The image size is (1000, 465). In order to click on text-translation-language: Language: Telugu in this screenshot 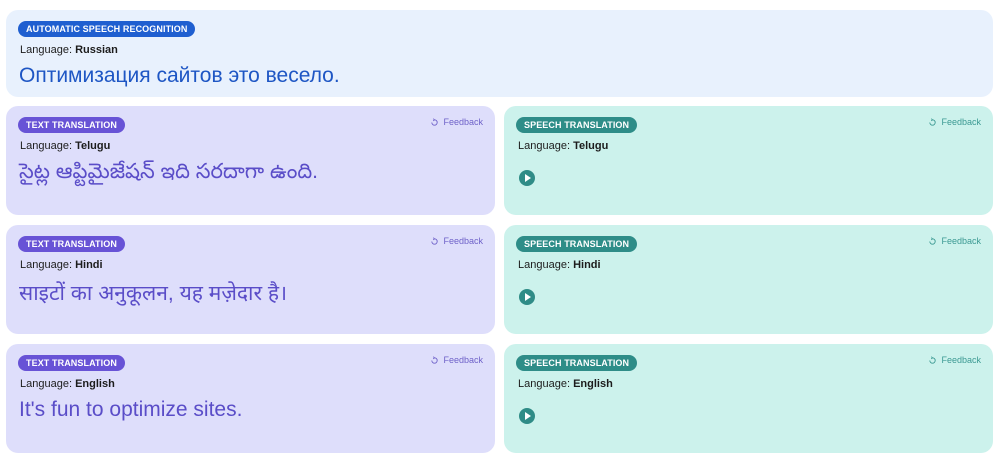, I will do `click(251, 146)`.